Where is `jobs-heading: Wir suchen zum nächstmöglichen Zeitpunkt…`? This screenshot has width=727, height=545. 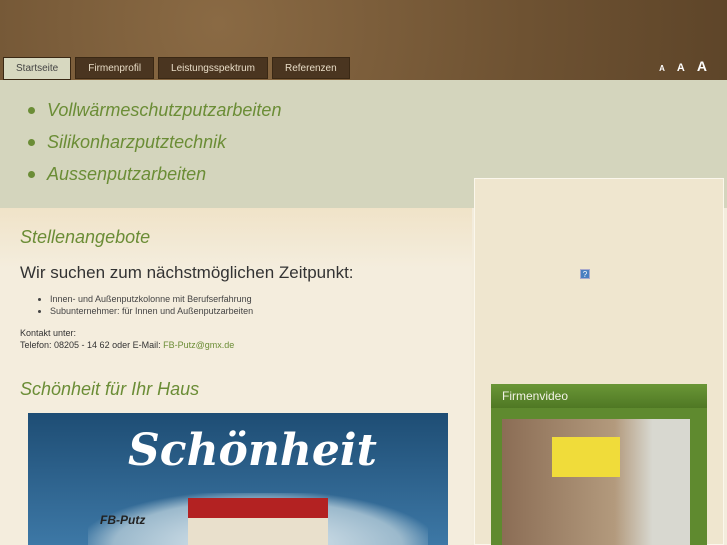
jobs-heading: Wir suchen zum nächstmöglichen Zeitpunkt… is located at coordinates (187, 272).